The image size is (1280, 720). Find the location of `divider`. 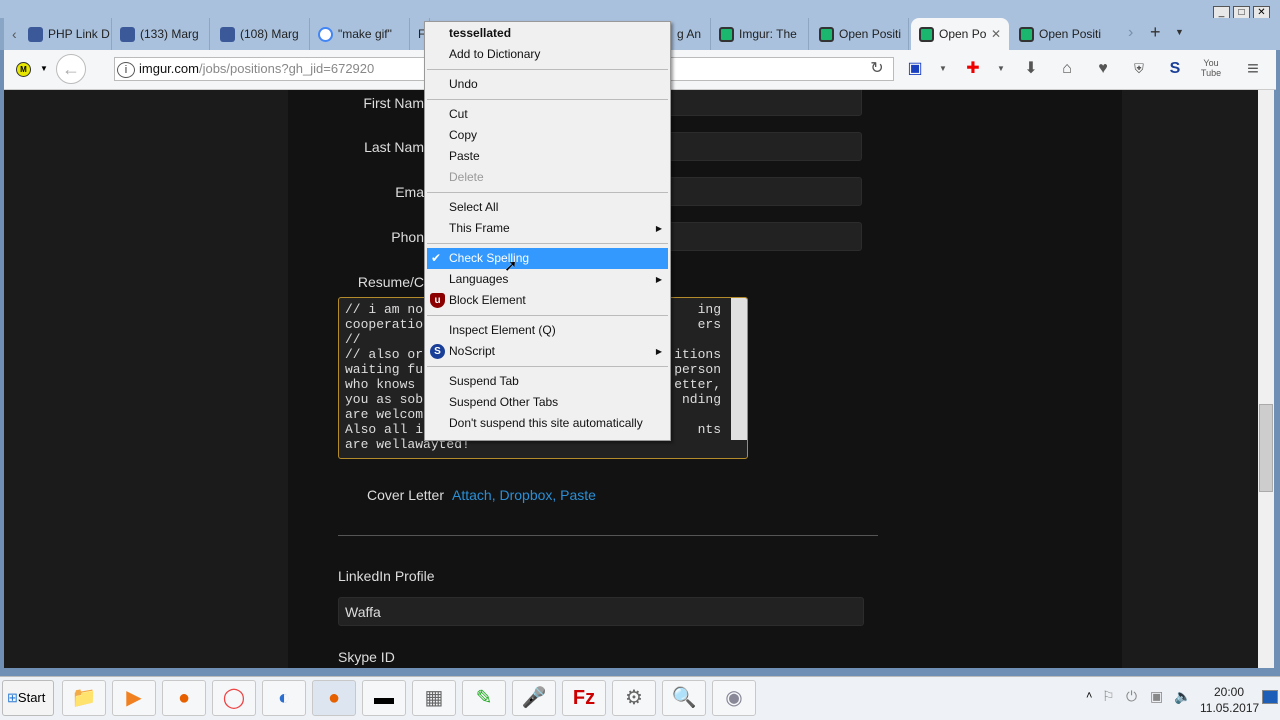

divider is located at coordinates (608, 535).